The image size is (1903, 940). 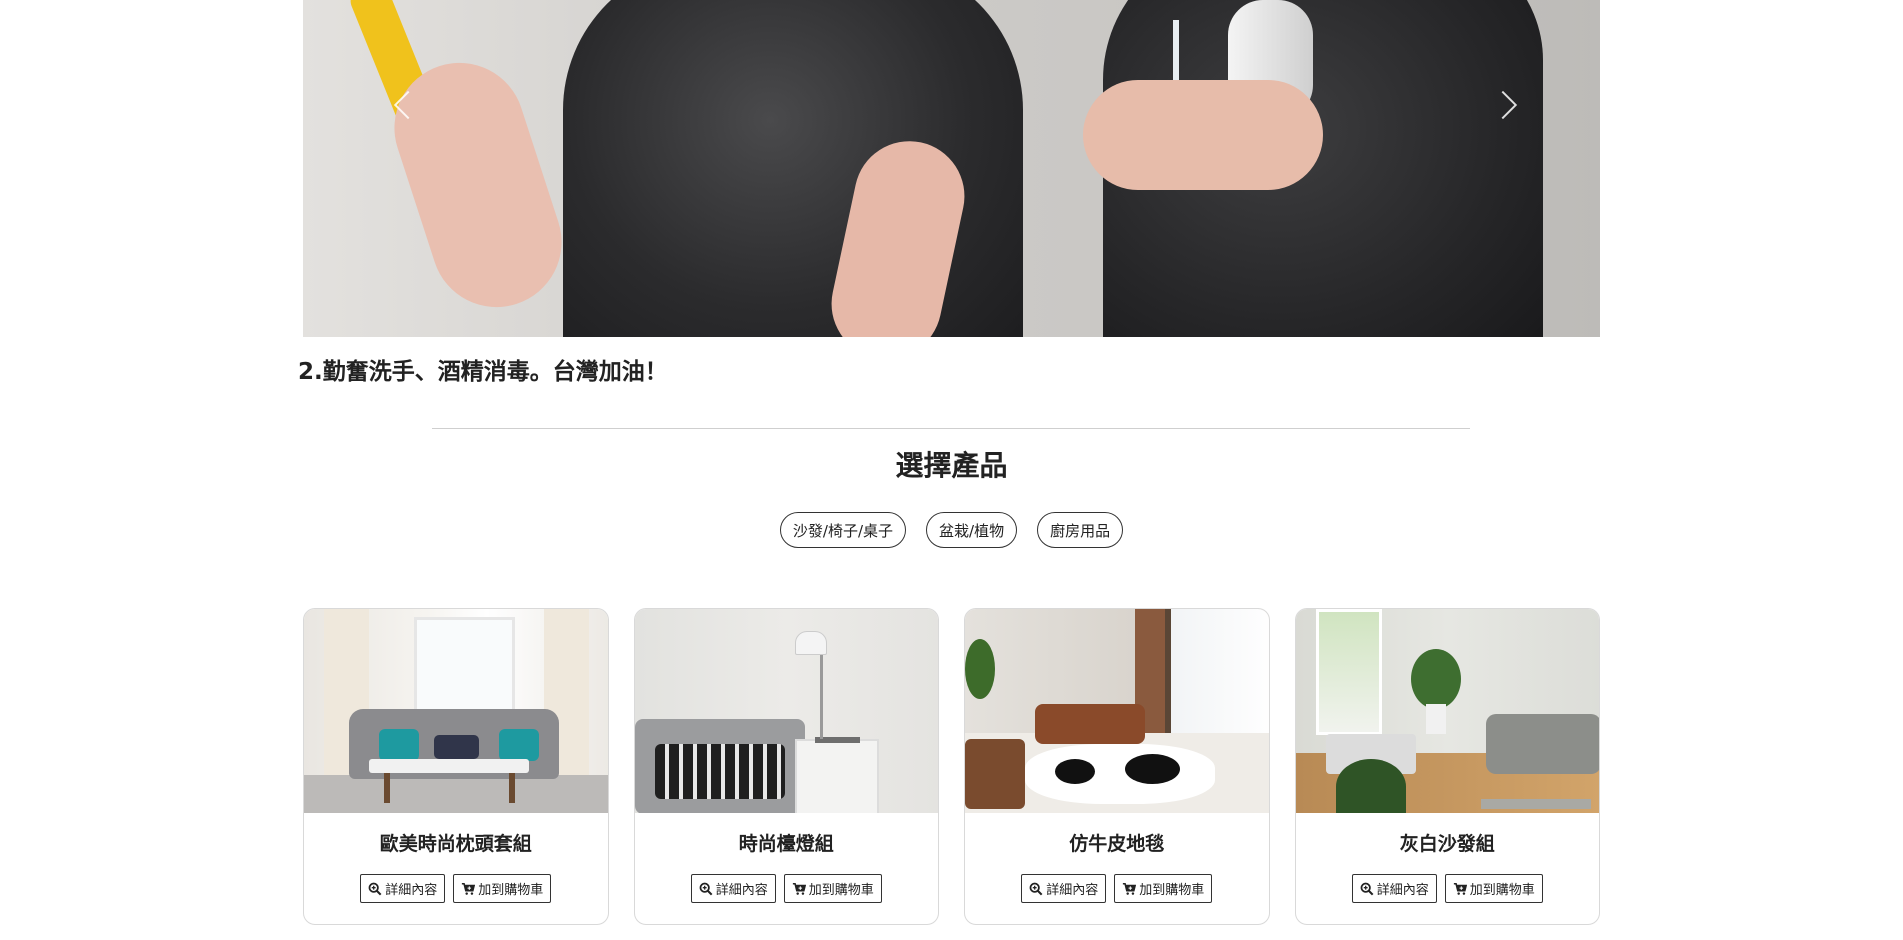 What do you see at coordinates (455, 844) in the screenshot?
I see `product-name: 歐美時尚枕頭套組` at bounding box center [455, 844].